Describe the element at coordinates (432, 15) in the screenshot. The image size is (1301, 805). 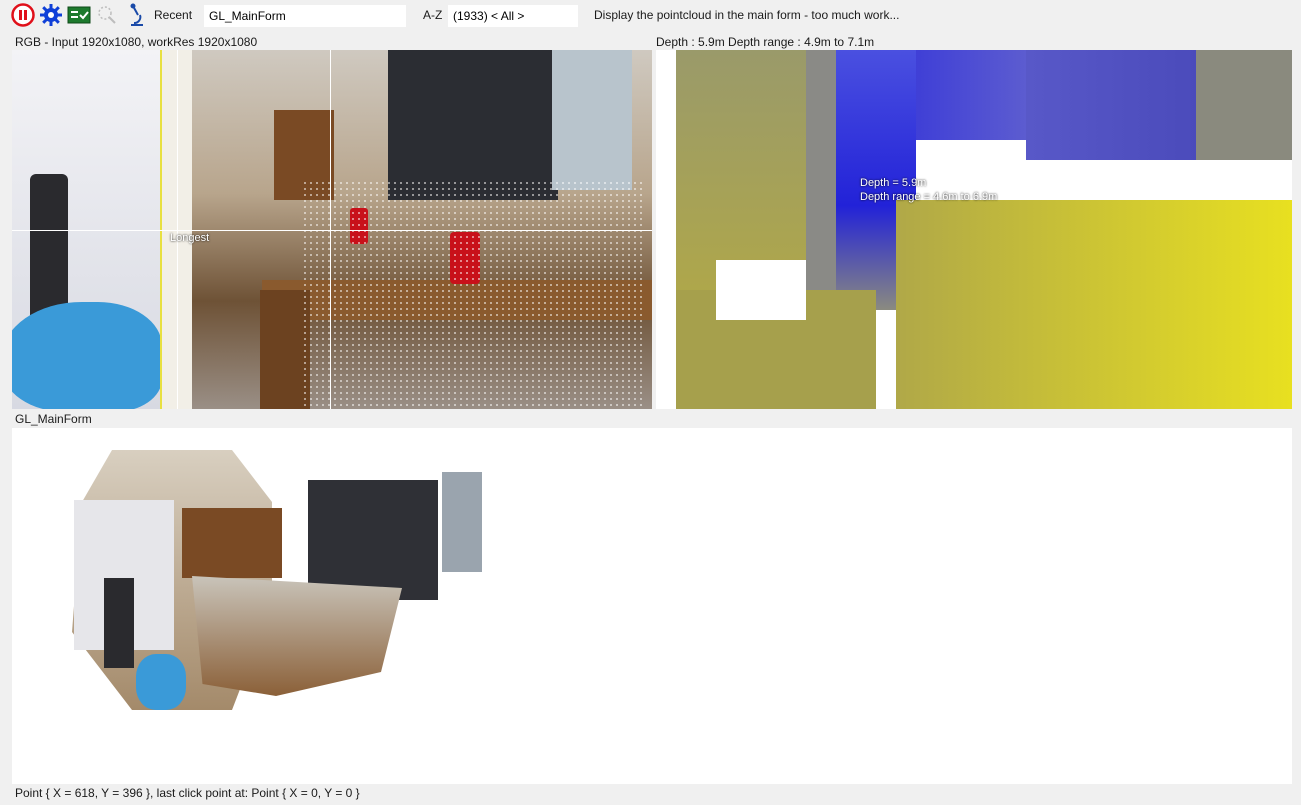
I see `sort-az-button: A-Z` at that location.